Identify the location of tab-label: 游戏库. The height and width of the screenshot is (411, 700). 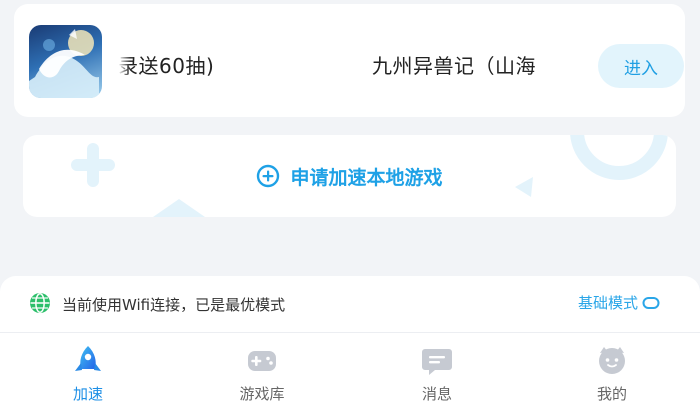
(262, 394).